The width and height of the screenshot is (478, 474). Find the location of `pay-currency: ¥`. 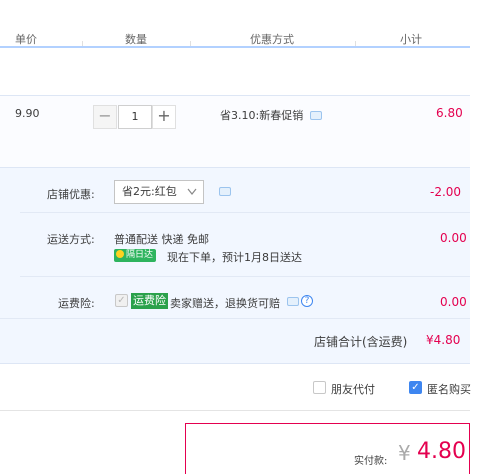

pay-currency: ¥ is located at coordinates (404, 453).